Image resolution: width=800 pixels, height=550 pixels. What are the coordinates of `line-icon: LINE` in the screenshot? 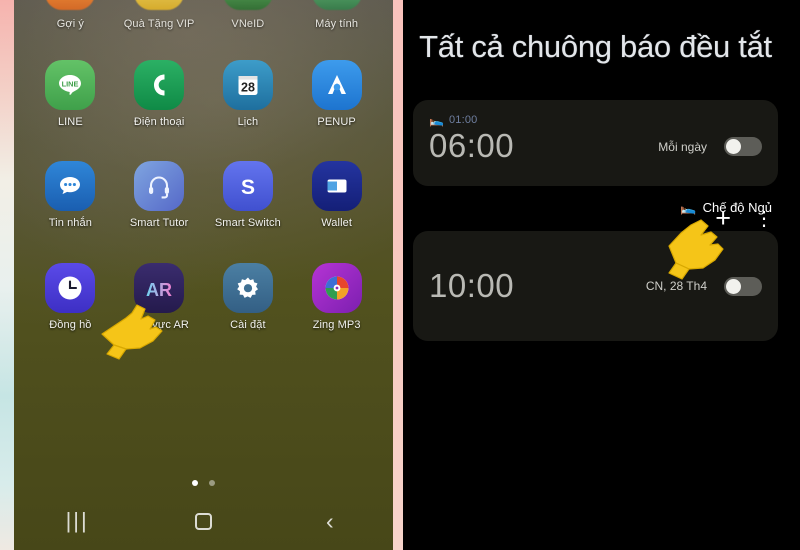 It's located at (70, 85).